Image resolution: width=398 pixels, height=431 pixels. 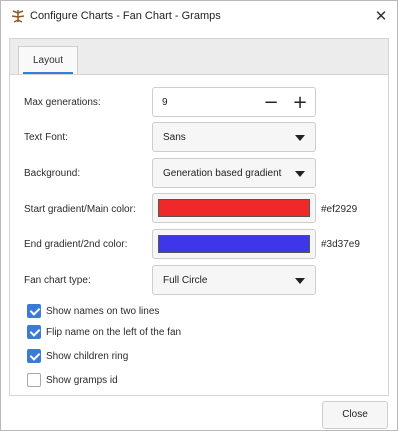 What do you see at coordinates (87, 356) in the screenshot?
I see `show-children-ring-label: Show children ring` at bounding box center [87, 356].